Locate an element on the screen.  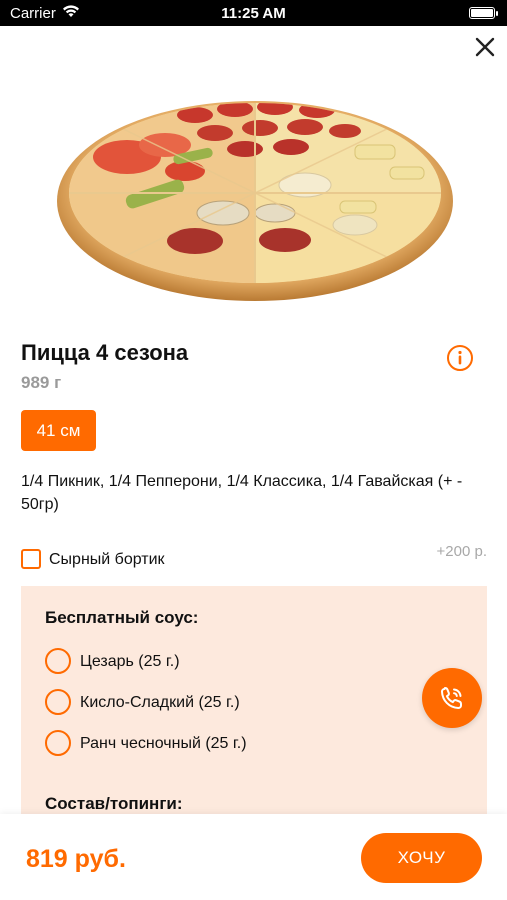
sauce-option-label: Цезарь (25 г.) is located at coordinates (130, 661).